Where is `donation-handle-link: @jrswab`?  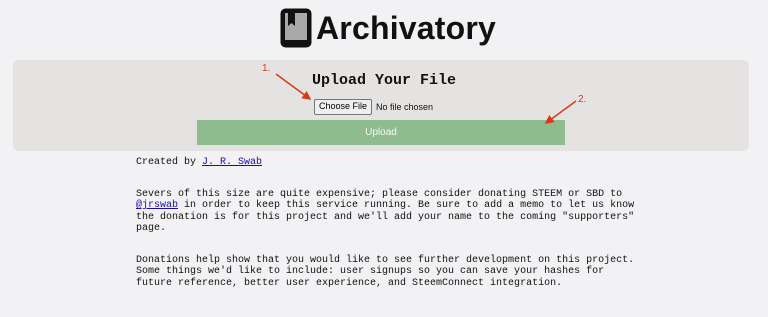 donation-handle-link: @jrswab is located at coordinates (157, 205).